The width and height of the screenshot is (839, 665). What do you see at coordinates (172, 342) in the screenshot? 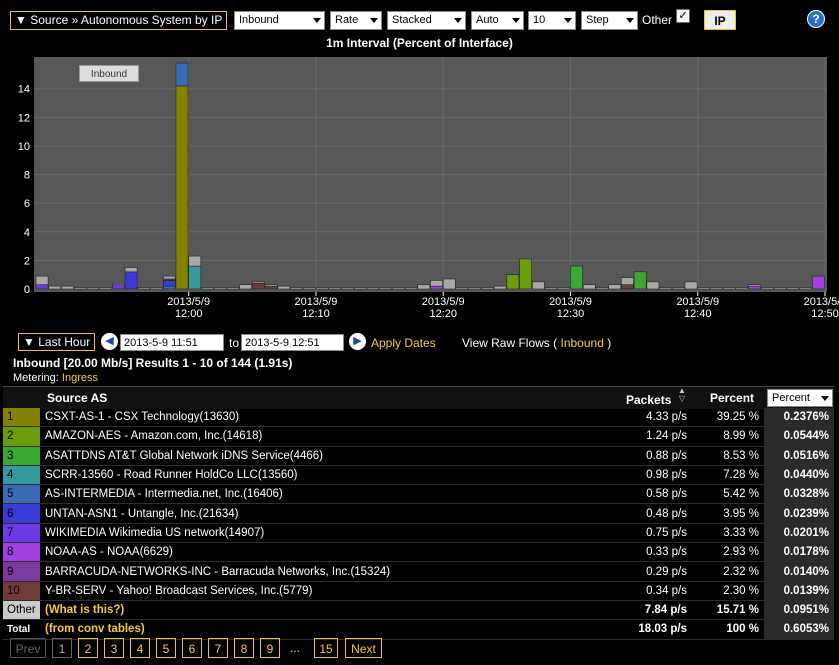
I see `date-from-input` at bounding box center [172, 342].